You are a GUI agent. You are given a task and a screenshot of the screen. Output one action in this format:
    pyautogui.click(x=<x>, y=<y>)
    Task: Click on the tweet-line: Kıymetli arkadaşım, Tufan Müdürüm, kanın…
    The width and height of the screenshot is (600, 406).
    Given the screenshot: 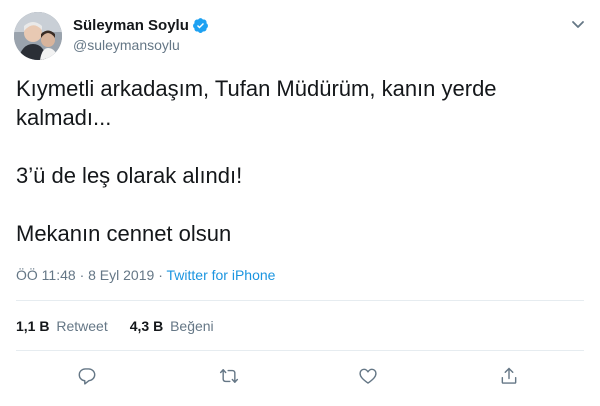 What is the action you would take?
    pyautogui.click(x=256, y=103)
    